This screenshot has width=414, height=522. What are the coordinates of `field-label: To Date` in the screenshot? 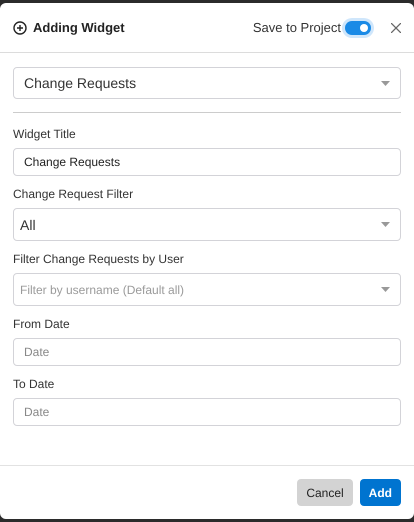 It's located at (34, 384).